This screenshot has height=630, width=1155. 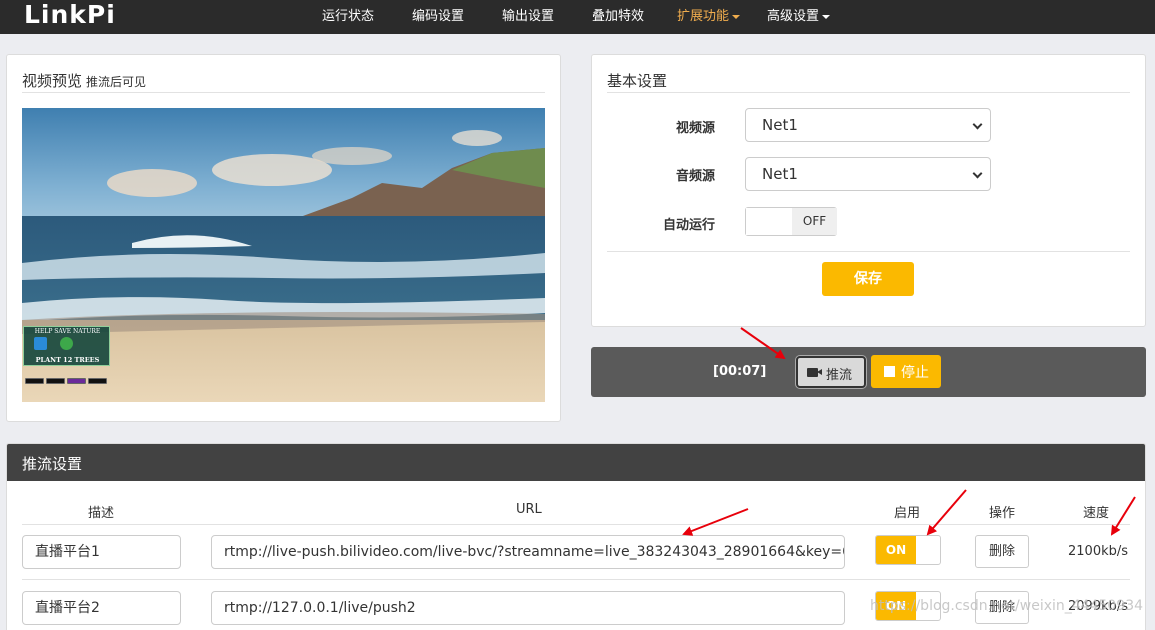 I want to click on video-source-select: Net1, so click(x=868, y=125).